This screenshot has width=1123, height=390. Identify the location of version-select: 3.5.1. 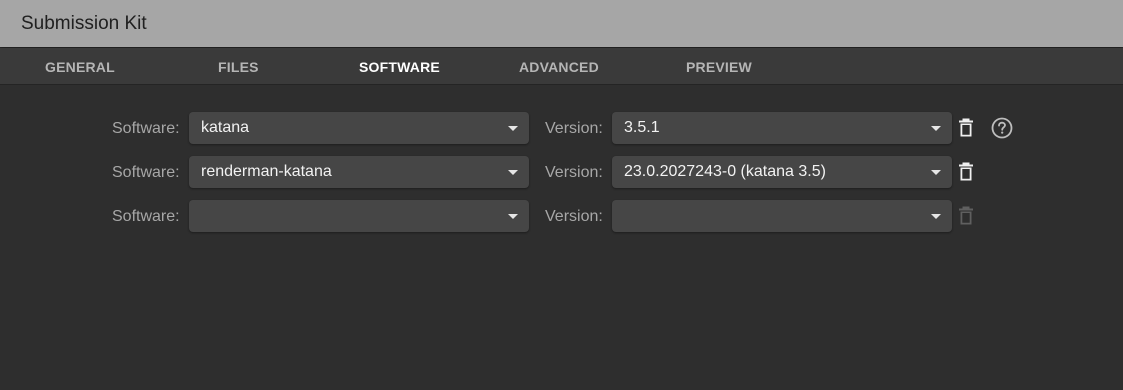
(782, 128).